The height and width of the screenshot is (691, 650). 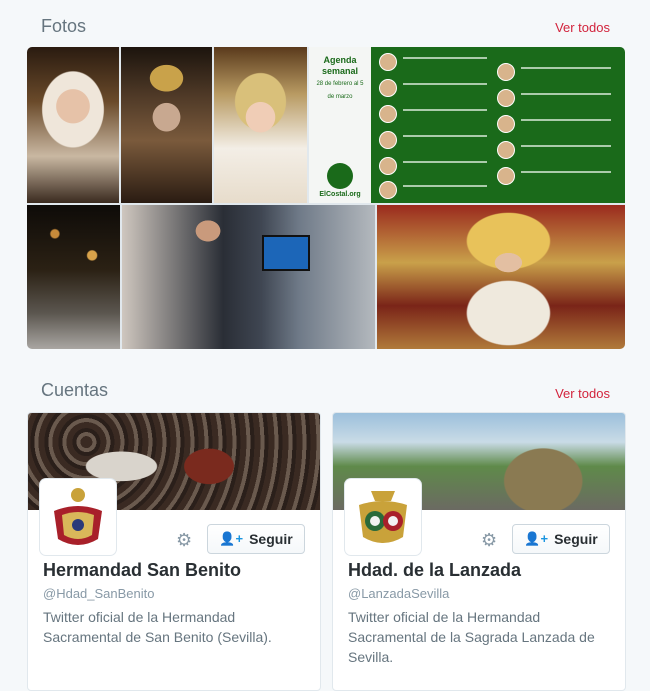 What do you see at coordinates (99, 593) in the screenshot?
I see `account-handle: @Hdad_SanBenito` at bounding box center [99, 593].